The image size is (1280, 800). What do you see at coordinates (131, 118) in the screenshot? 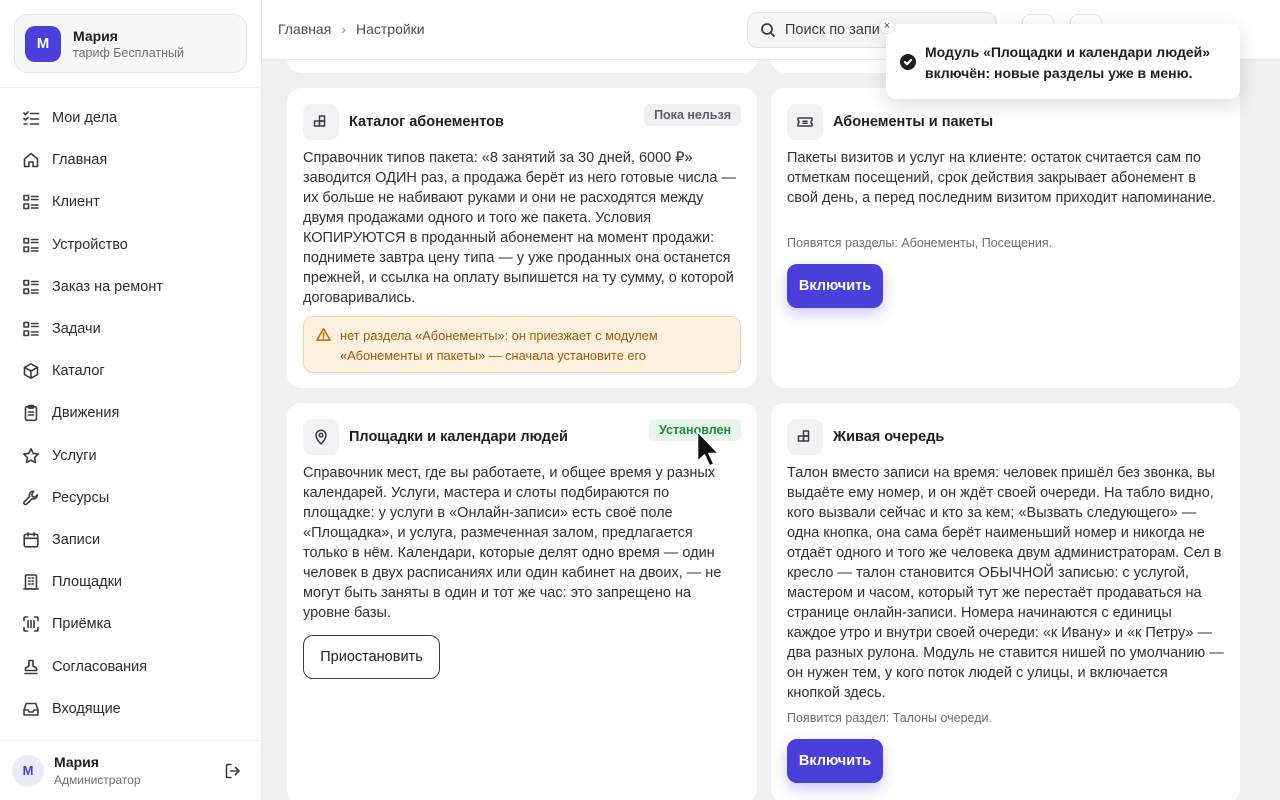
I see `sidebar-item-my-tasks: Мои дела` at bounding box center [131, 118].